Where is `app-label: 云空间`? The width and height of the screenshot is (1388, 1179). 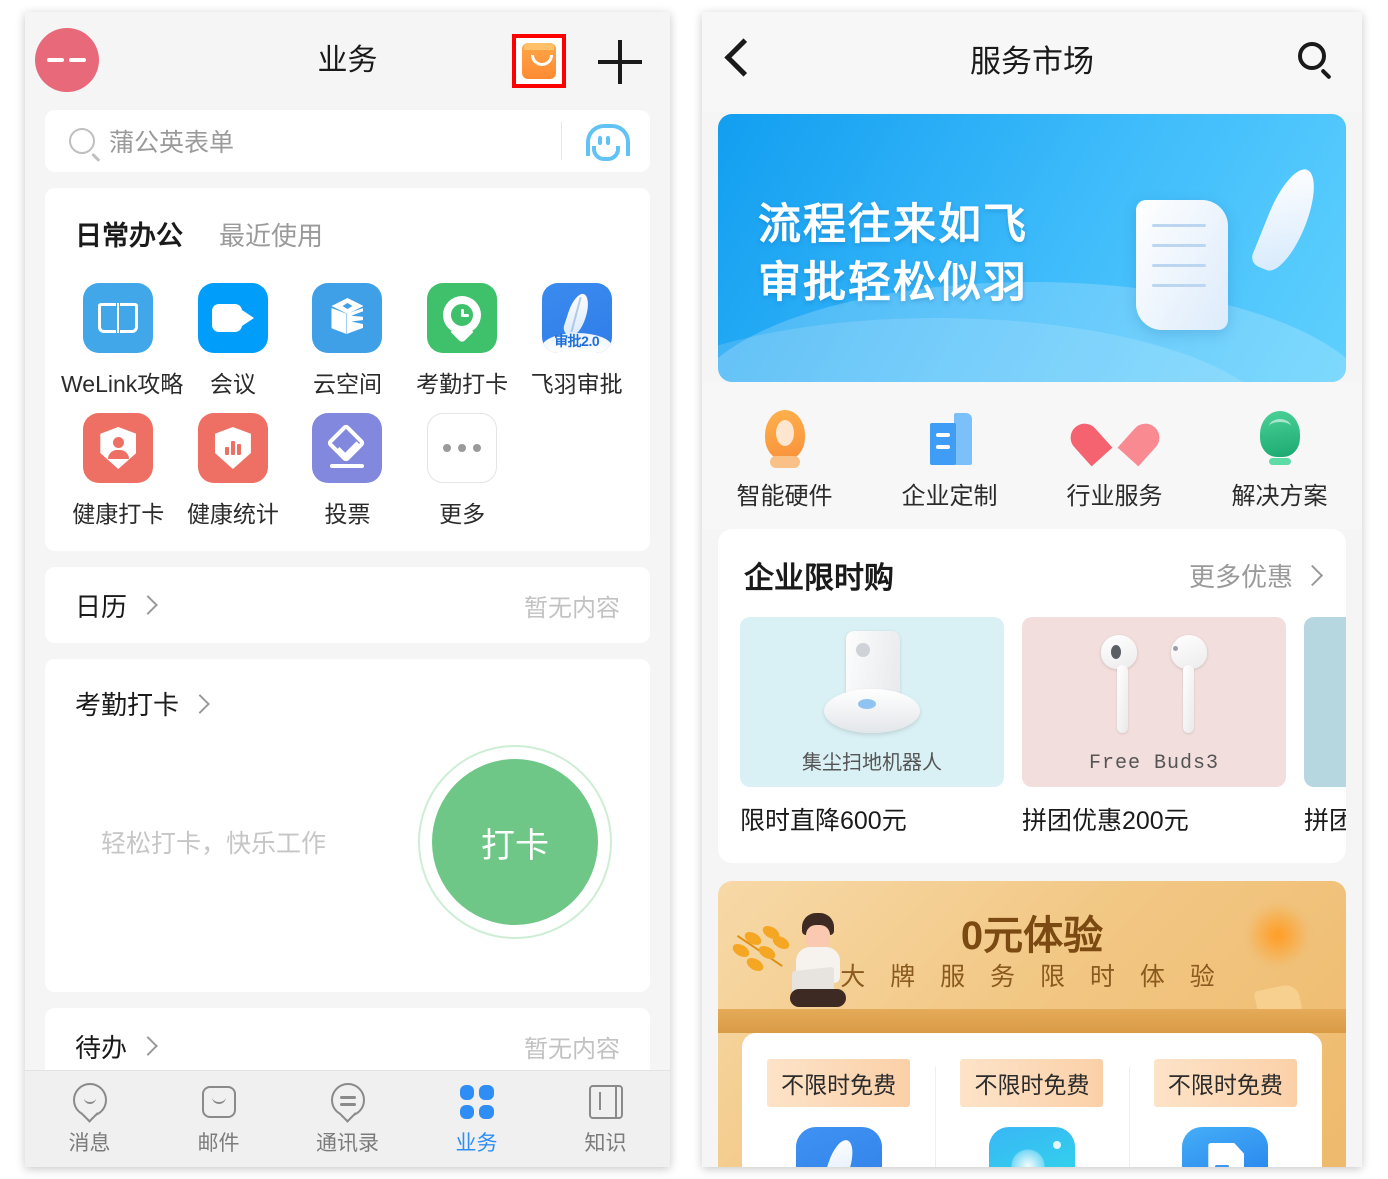 app-label: 云空间 is located at coordinates (347, 384).